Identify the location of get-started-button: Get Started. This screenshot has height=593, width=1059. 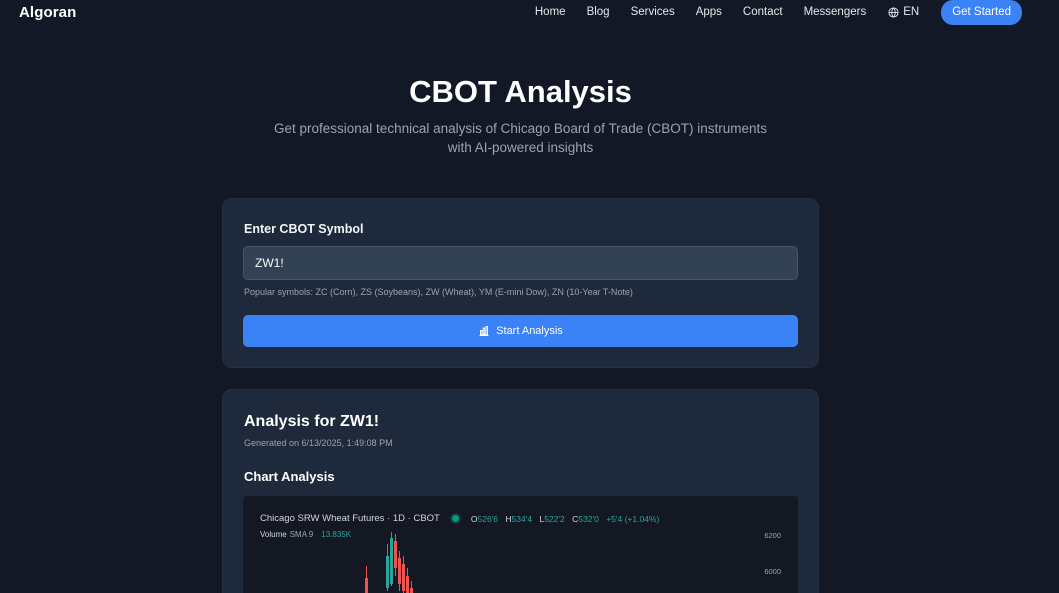
(981, 12).